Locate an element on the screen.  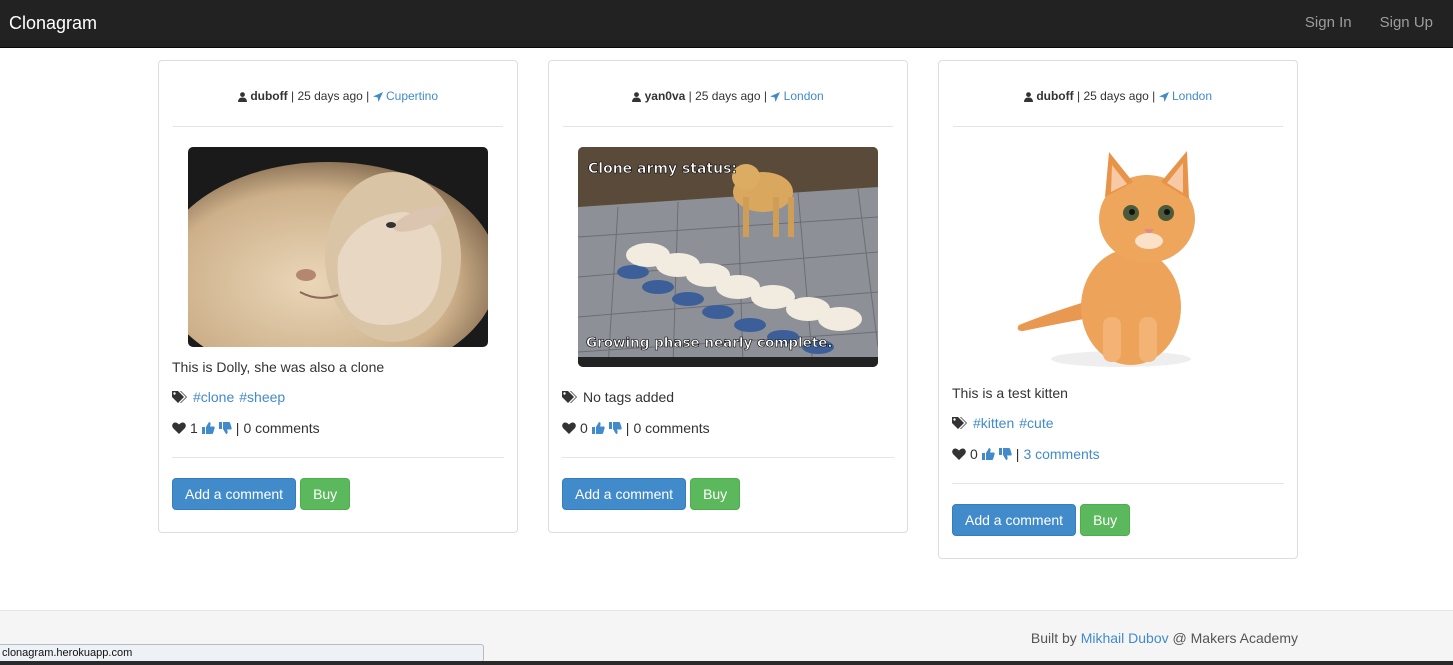
post-tags: No tags added is located at coordinates (728, 397).